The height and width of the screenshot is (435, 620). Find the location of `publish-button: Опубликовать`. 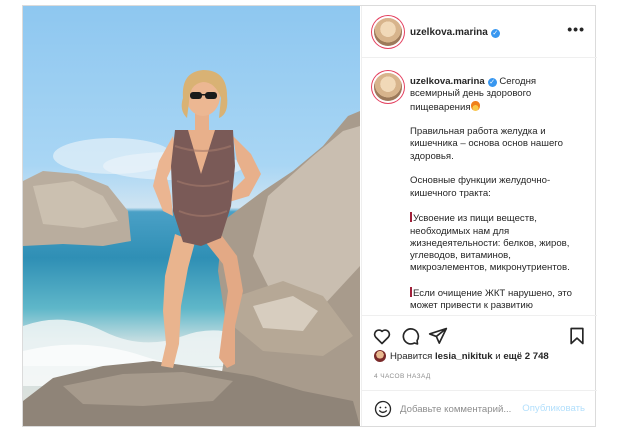

publish-button: Опубликовать is located at coordinates (553, 408).